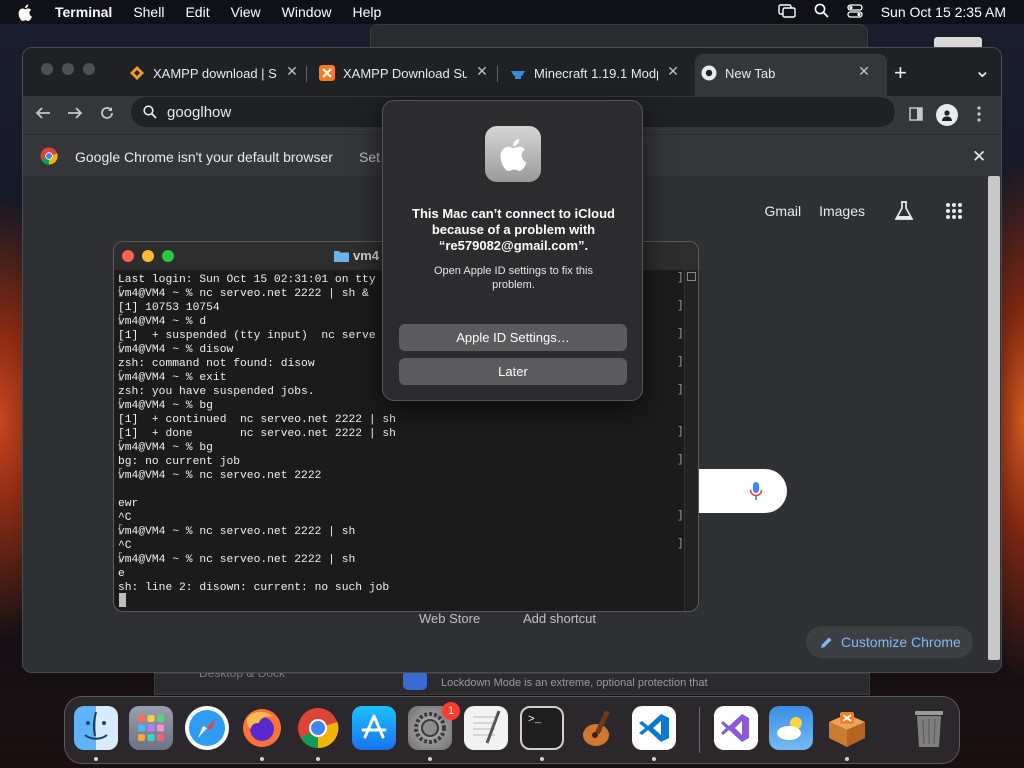 This screenshot has height=768, width=1024. Describe the element at coordinates (122, 600) in the screenshot. I see `terminal-cursor` at that location.